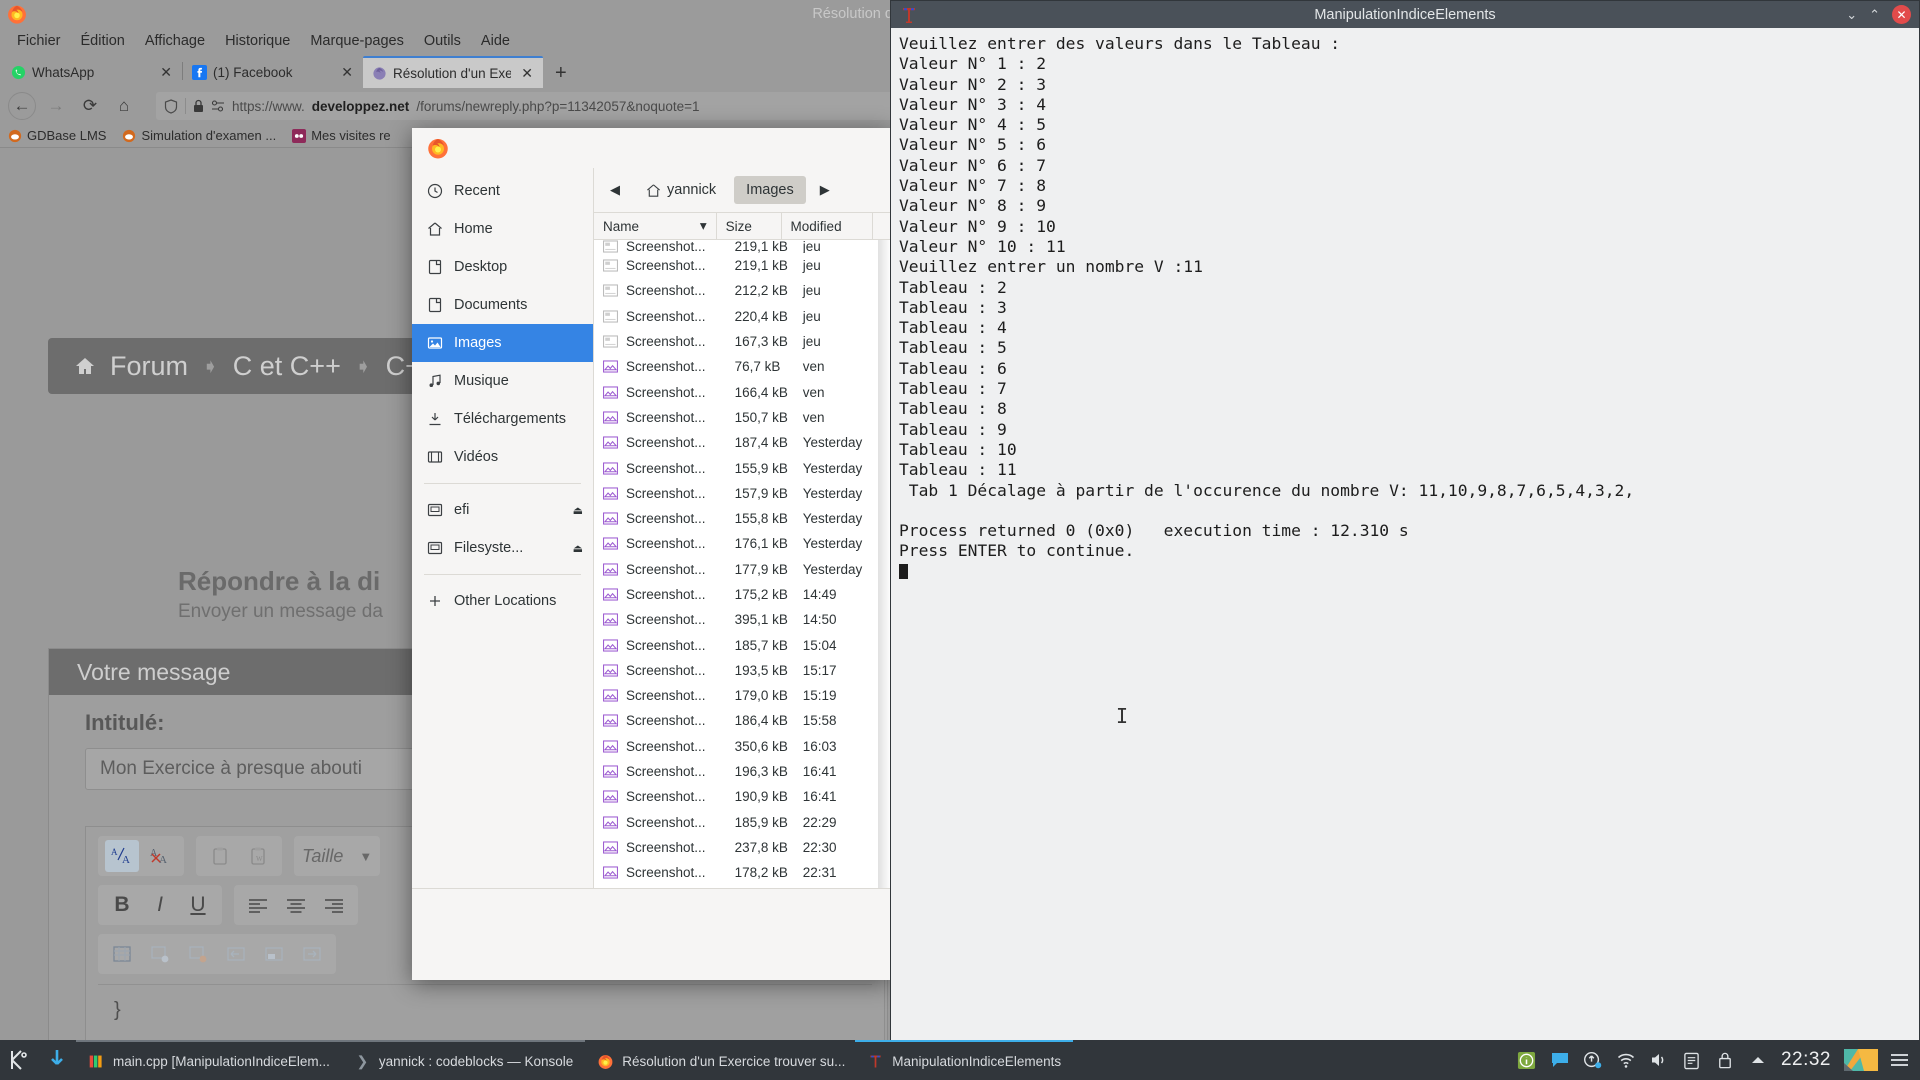  What do you see at coordinates (220, 856) in the screenshot?
I see `paste-icon` at bounding box center [220, 856].